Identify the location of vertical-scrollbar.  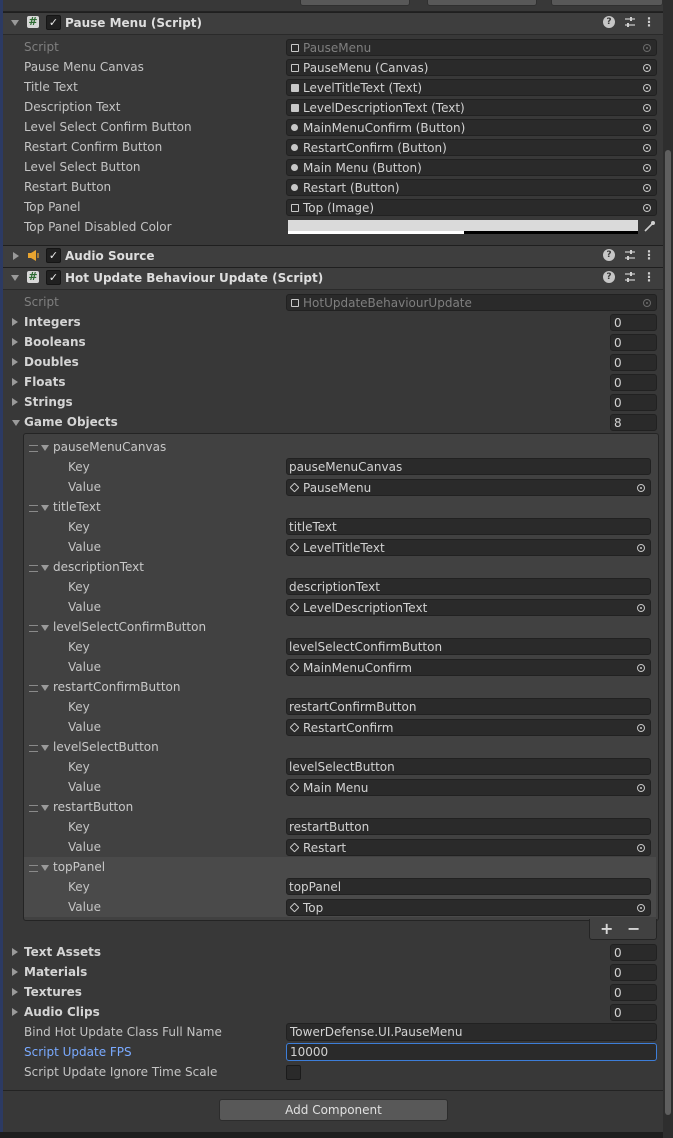
(668, 569).